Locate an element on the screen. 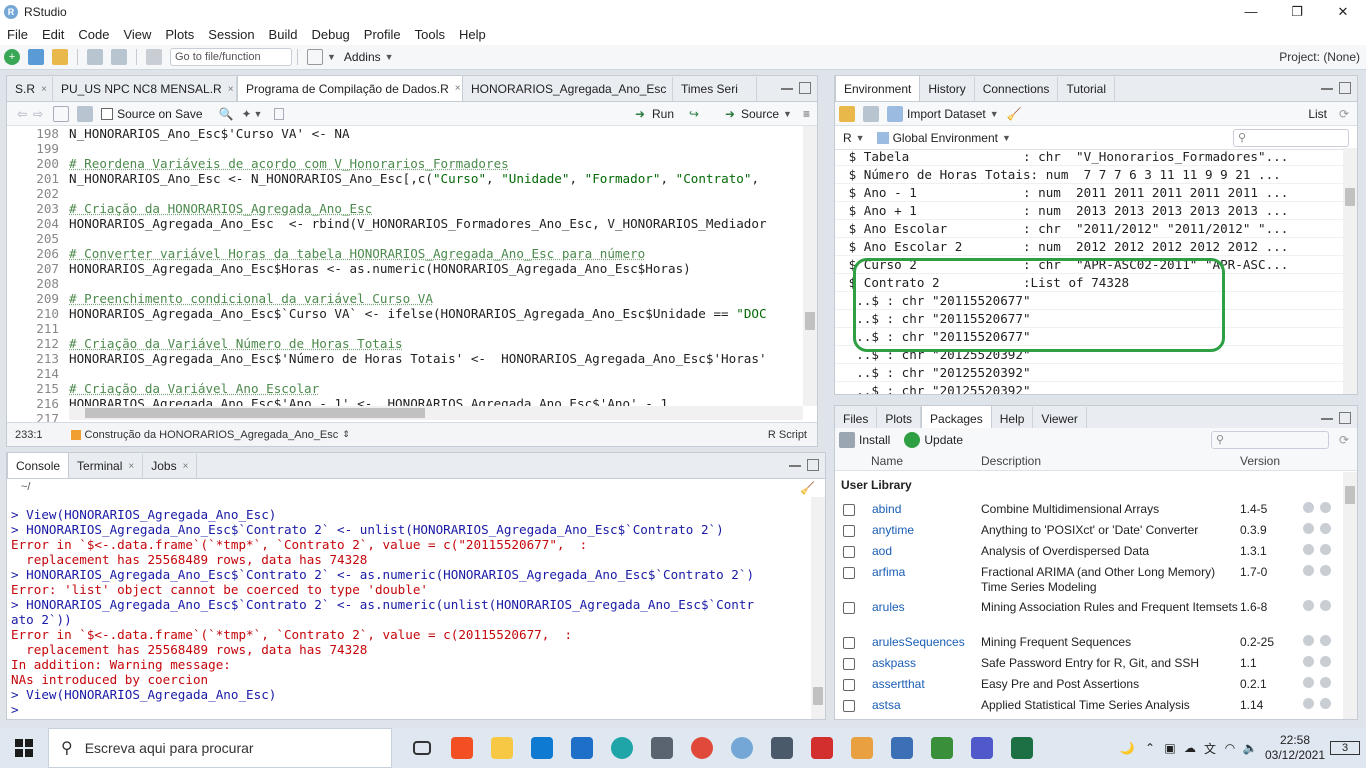  goto-file-input: Go to file/function is located at coordinates (231, 57).